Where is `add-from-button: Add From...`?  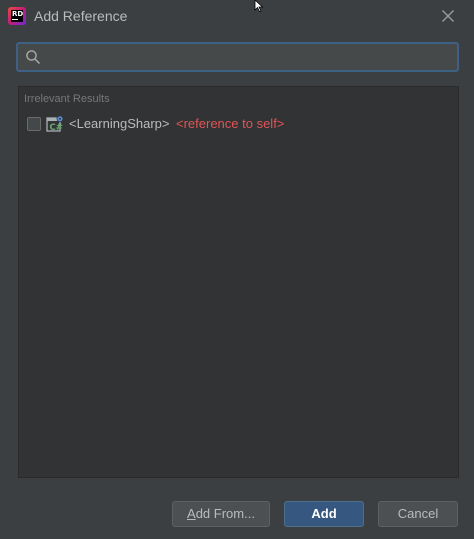
add-from-button: Add From... is located at coordinates (221, 514).